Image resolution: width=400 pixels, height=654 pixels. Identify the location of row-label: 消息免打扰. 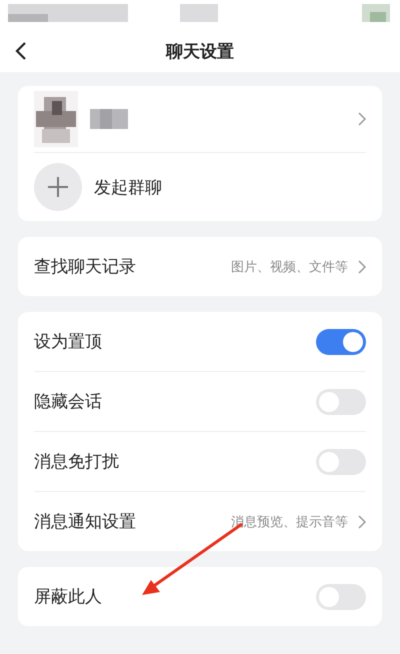
(76, 462).